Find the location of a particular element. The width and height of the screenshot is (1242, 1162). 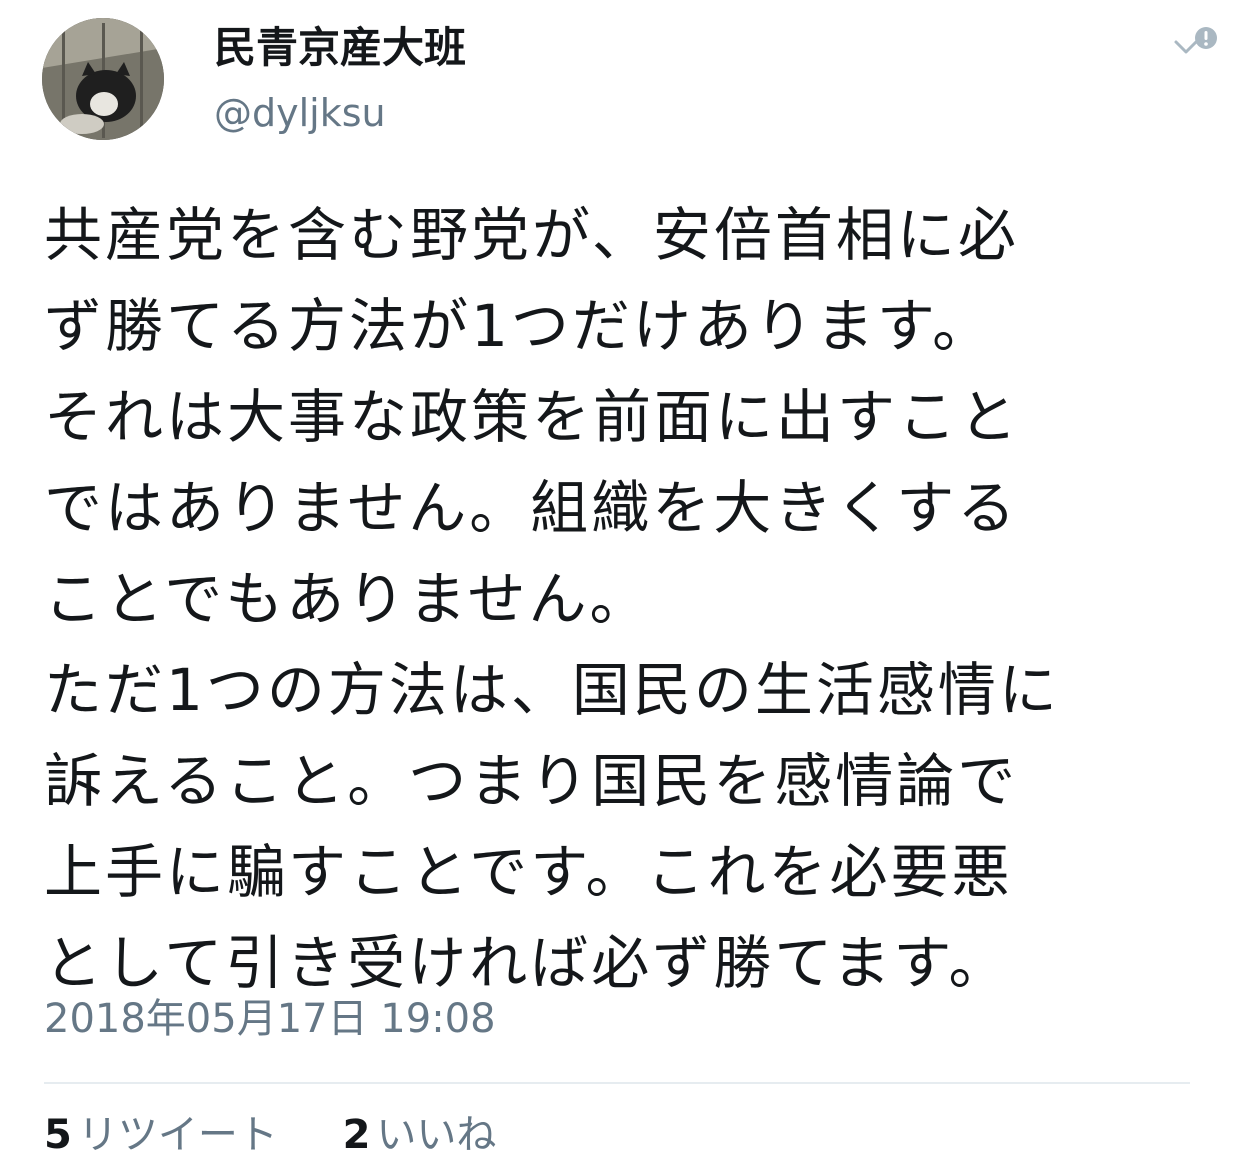

retweets-label: リツイート is located at coordinates (177, 1135).